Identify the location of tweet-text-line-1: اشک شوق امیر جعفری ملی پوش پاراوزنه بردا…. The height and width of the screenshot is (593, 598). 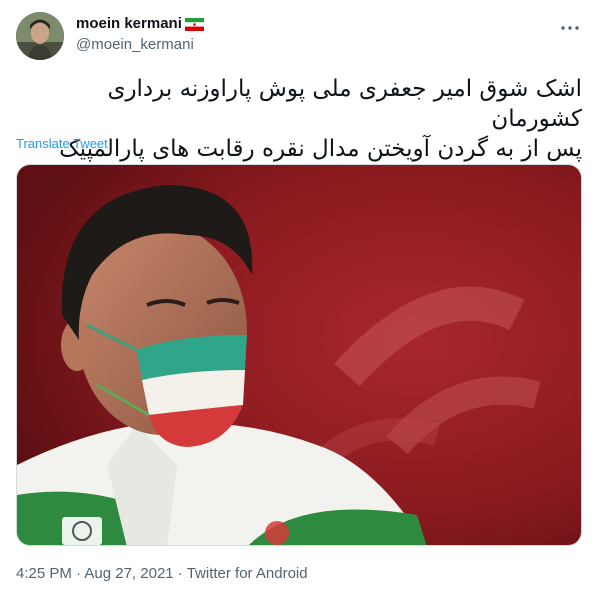
(344, 104).